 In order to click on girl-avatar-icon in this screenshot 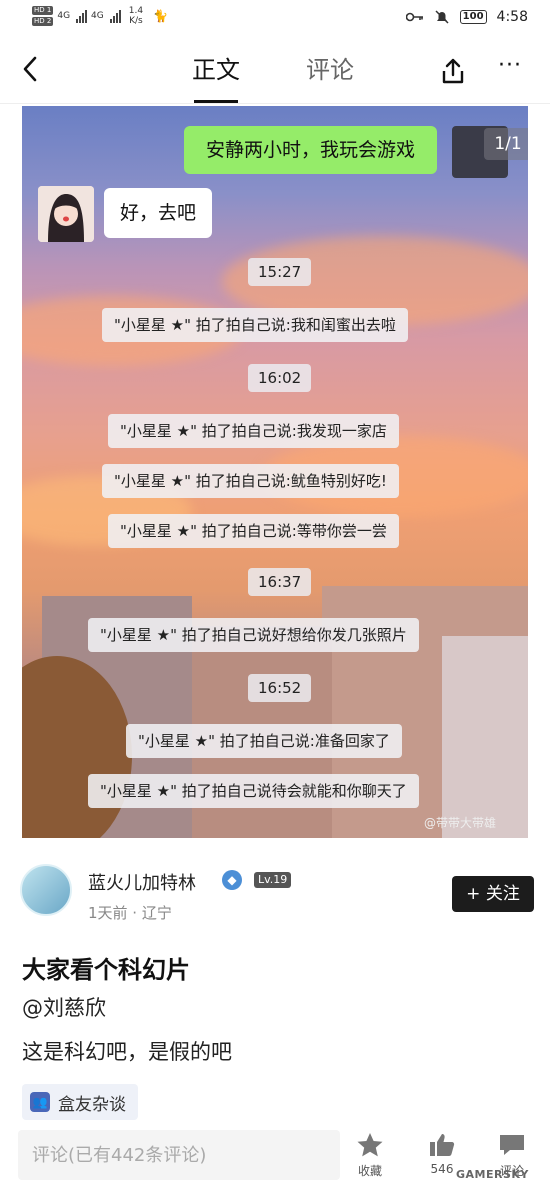, I will do `click(66, 214)`.